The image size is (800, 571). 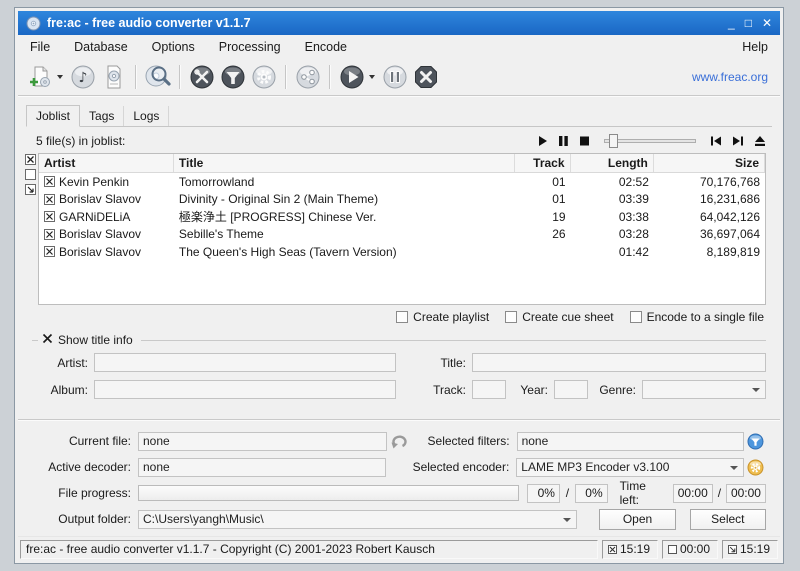 I want to click on eject-icon, so click(x=760, y=141).